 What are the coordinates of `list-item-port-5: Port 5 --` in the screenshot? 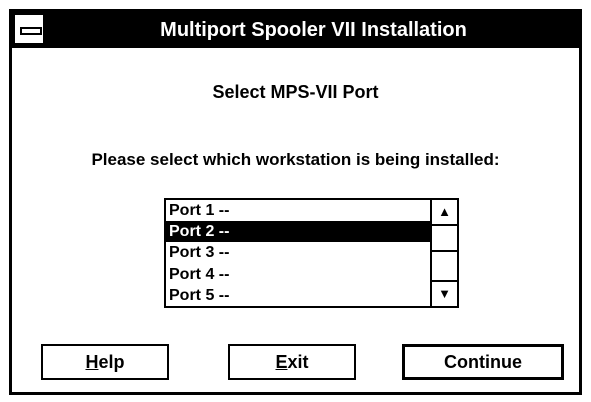 It's located at (298, 295).